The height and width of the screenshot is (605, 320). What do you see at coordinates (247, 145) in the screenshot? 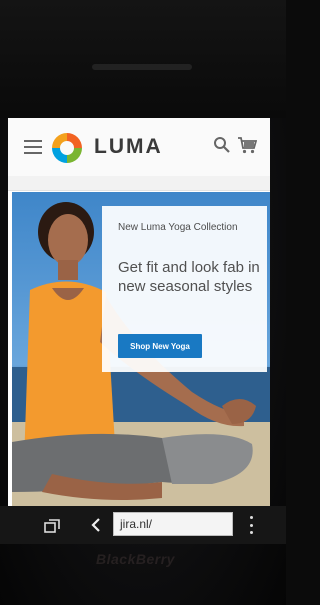
I see `cart-icon` at bounding box center [247, 145].